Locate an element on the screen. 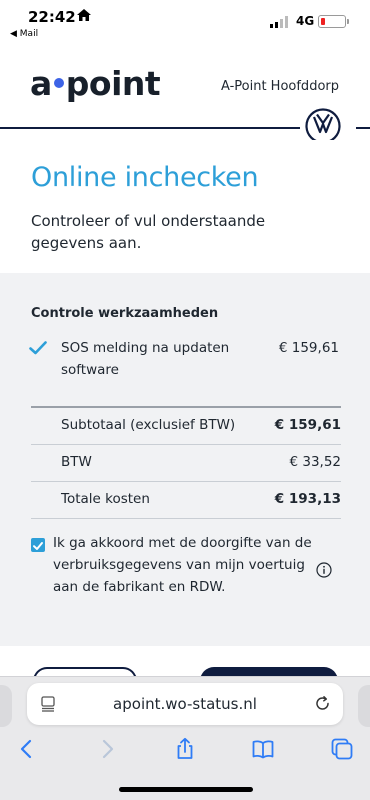  subtotal-value: € 159,61 is located at coordinates (307, 425).